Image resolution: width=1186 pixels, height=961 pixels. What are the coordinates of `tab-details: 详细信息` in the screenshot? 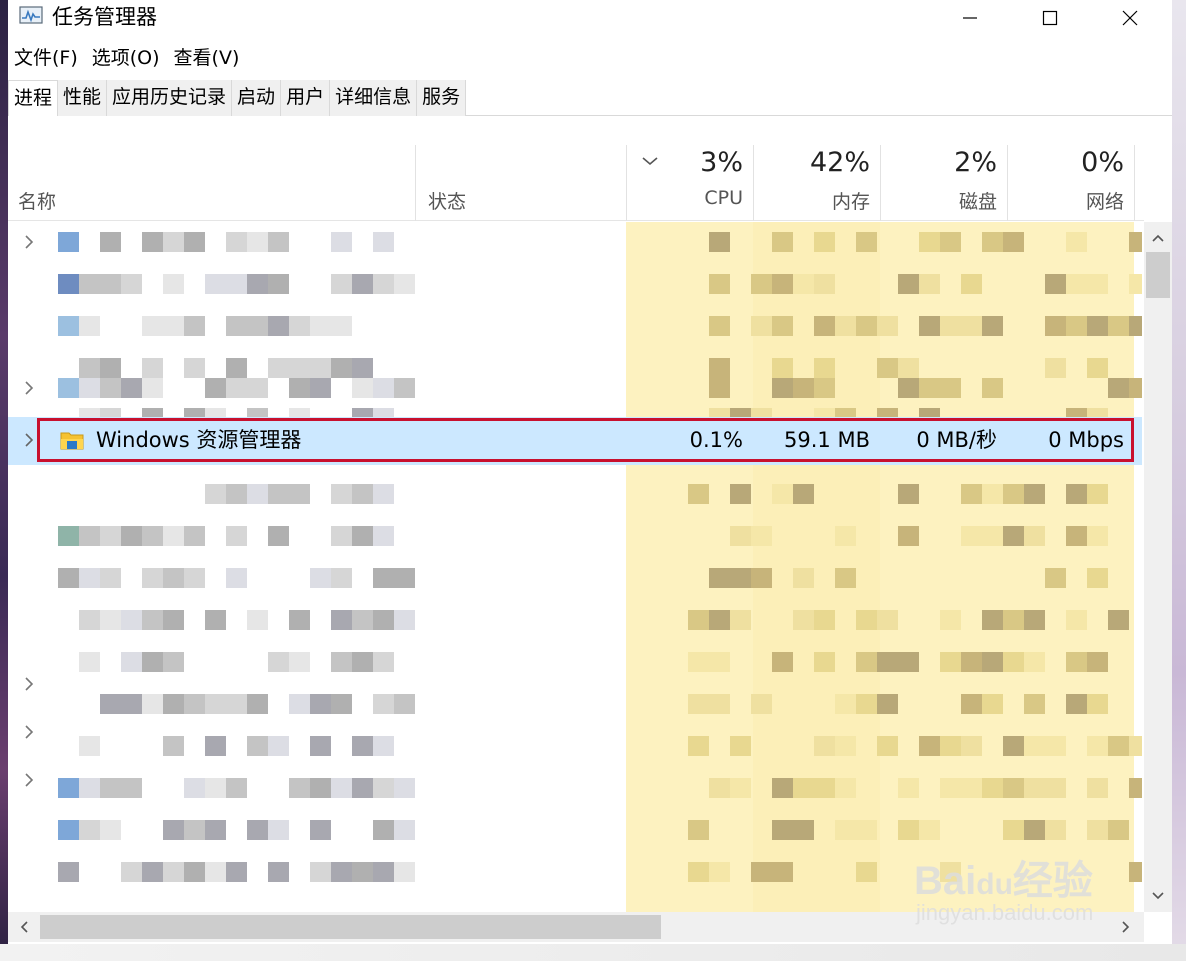 It's located at (374, 98).